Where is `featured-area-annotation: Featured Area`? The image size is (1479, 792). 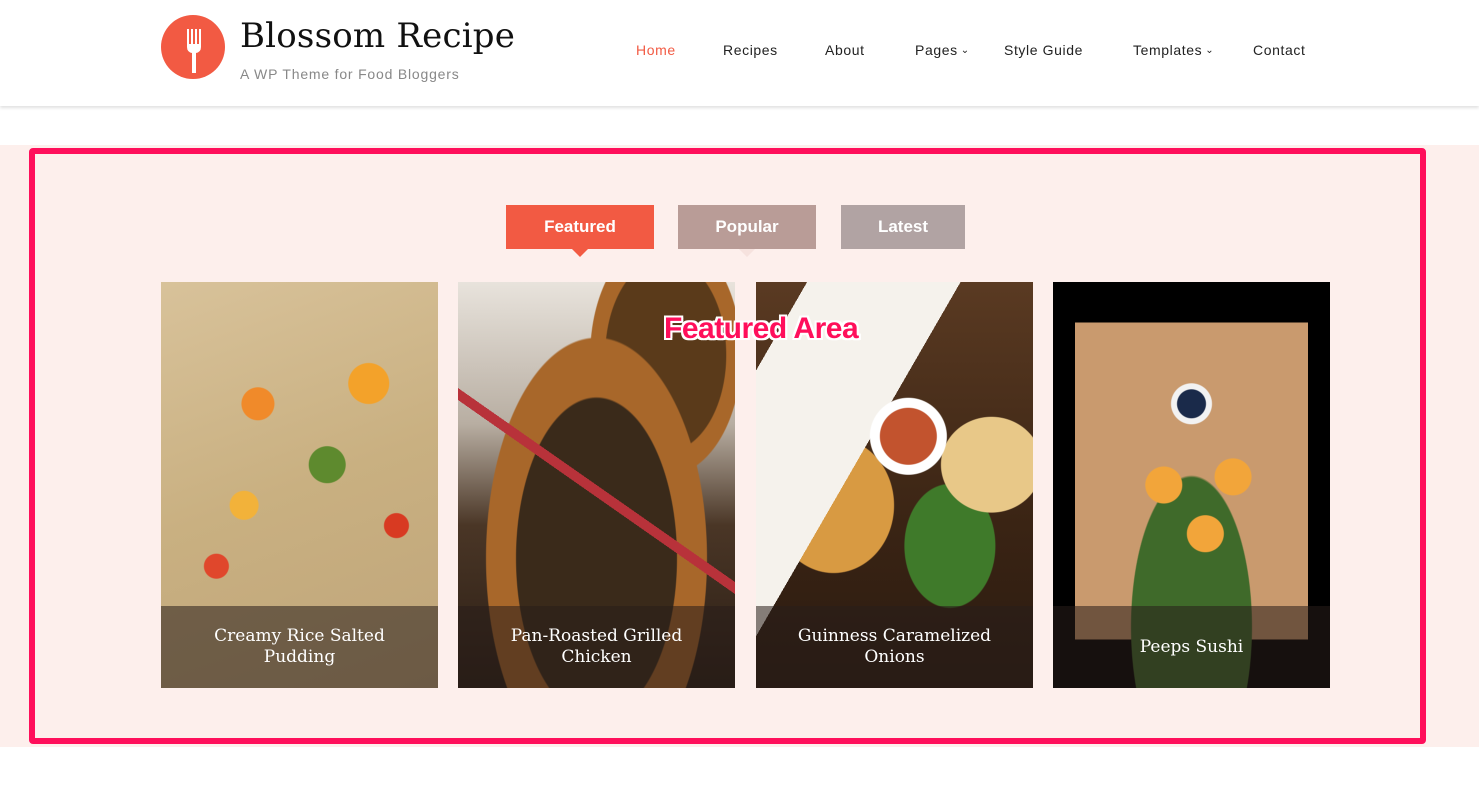 featured-area-annotation: Featured Area is located at coordinates (761, 328).